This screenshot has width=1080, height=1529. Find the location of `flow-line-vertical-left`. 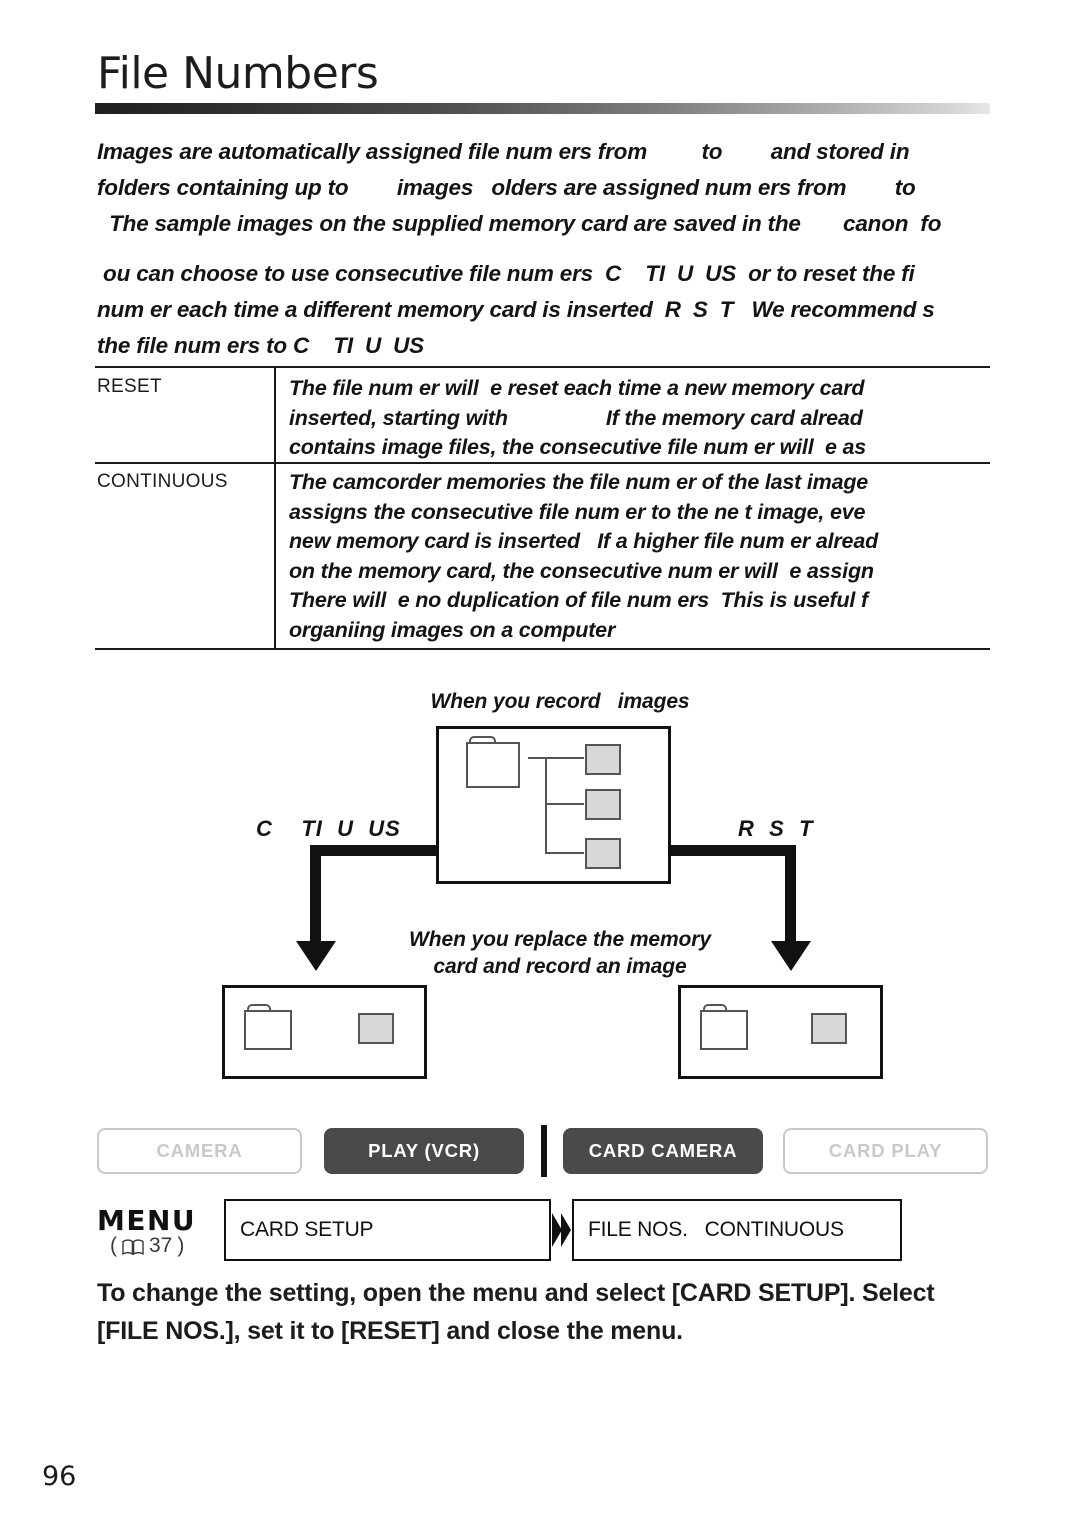

flow-line-vertical-left is located at coordinates (315, 894).